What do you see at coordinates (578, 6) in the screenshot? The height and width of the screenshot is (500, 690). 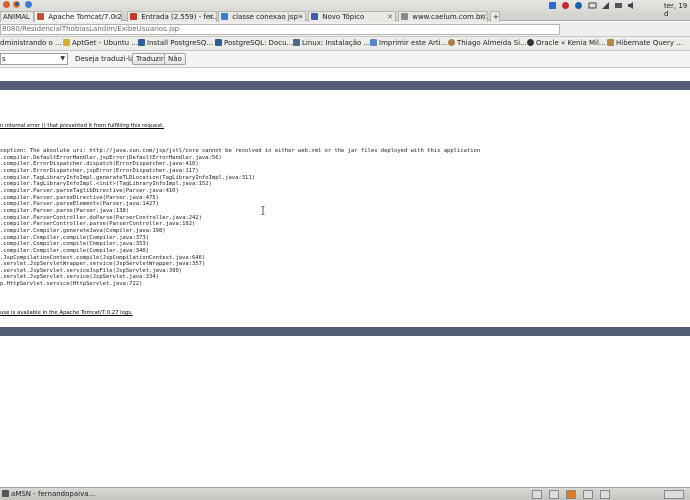 I see `hp-icon` at bounding box center [578, 6].